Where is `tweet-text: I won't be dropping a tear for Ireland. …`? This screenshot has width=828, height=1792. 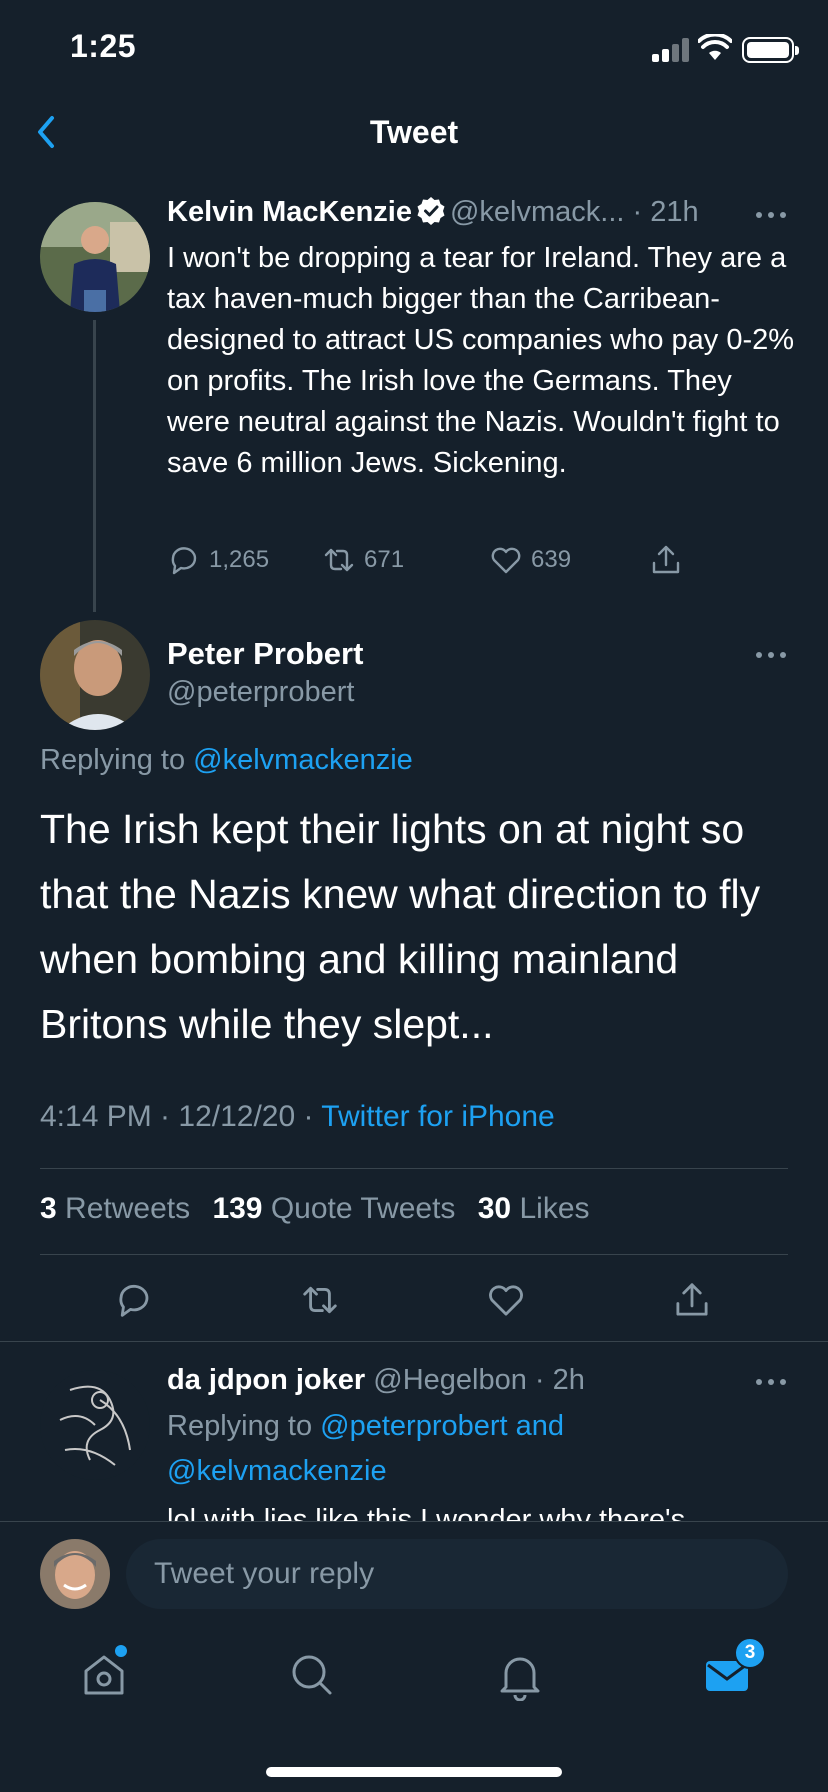 tweet-text: I won't be dropping a tear for Ireland. … is located at coordinates (481, 360).